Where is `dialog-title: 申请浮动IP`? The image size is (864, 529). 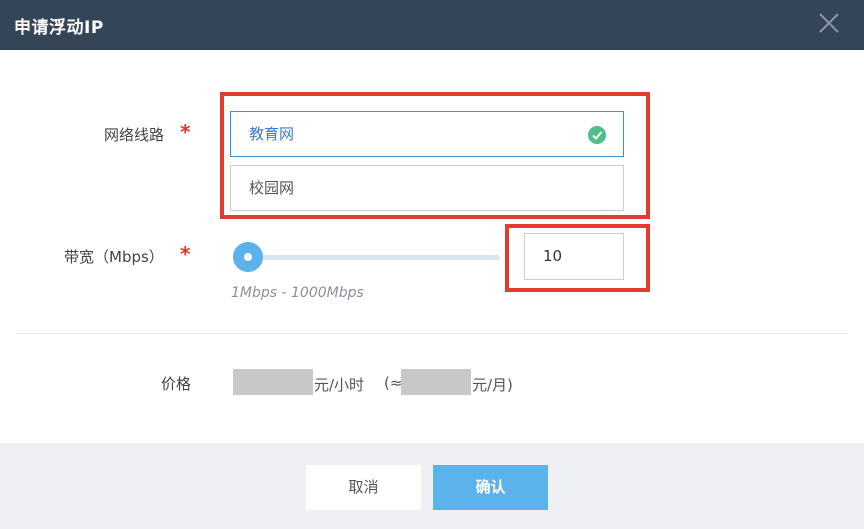
dialog-title: 申请浮动IP is located at coordinates (59, 28).